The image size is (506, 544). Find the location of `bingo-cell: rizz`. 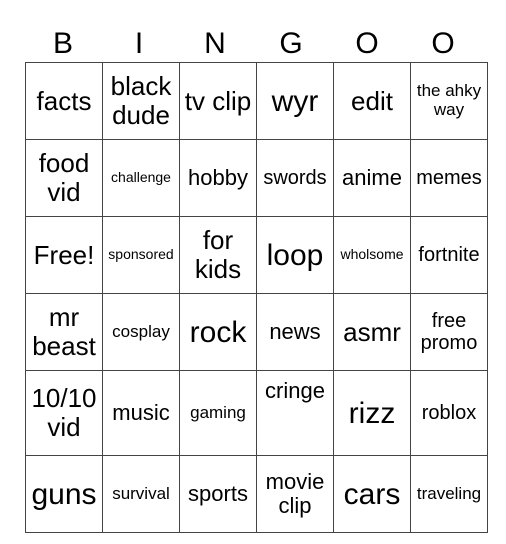

bingo-cell: rizz is located at coordinates (372, 413).